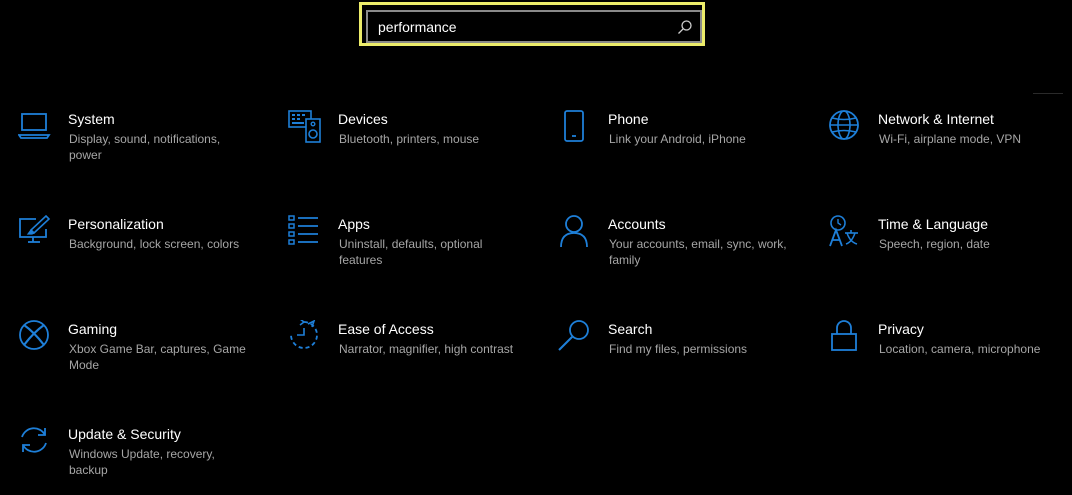 Image resolution: width=1072 pixels, height=495 pixels. I want to click on category-title: Search, so click(630, 329).